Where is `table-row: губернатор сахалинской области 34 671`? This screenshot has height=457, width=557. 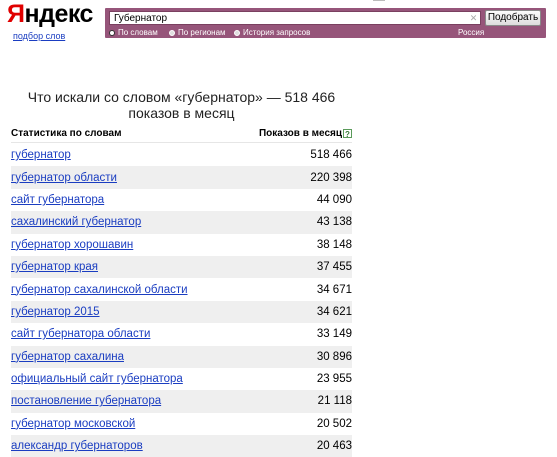
table-row: губернатор сахалинской области 34 671 is located at coordinates (181, 289).